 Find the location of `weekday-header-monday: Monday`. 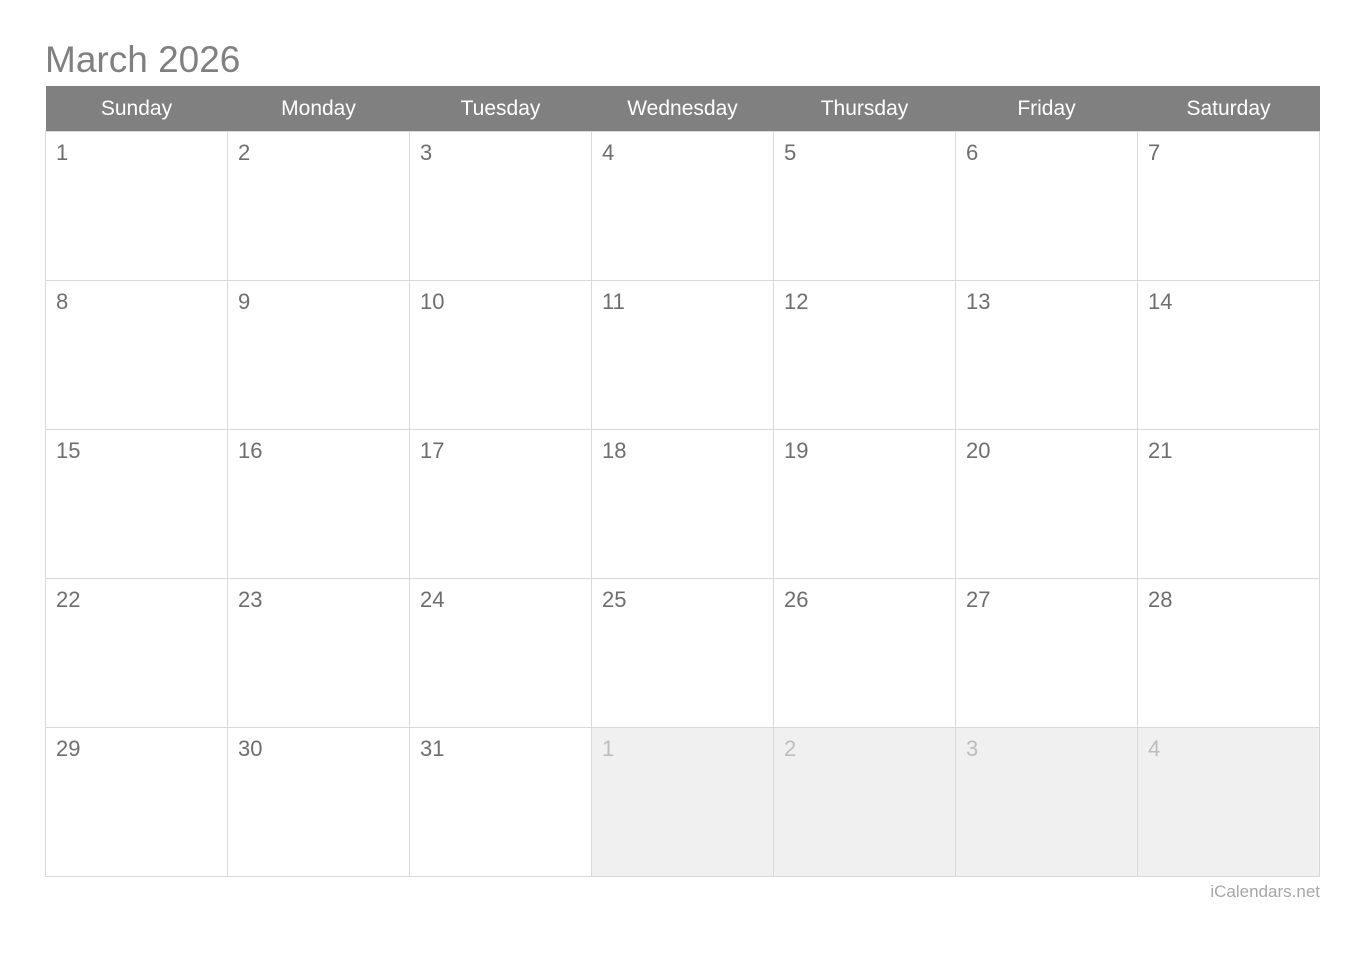

weekday-header-monday: Monday is located at coordinates (318, 109).